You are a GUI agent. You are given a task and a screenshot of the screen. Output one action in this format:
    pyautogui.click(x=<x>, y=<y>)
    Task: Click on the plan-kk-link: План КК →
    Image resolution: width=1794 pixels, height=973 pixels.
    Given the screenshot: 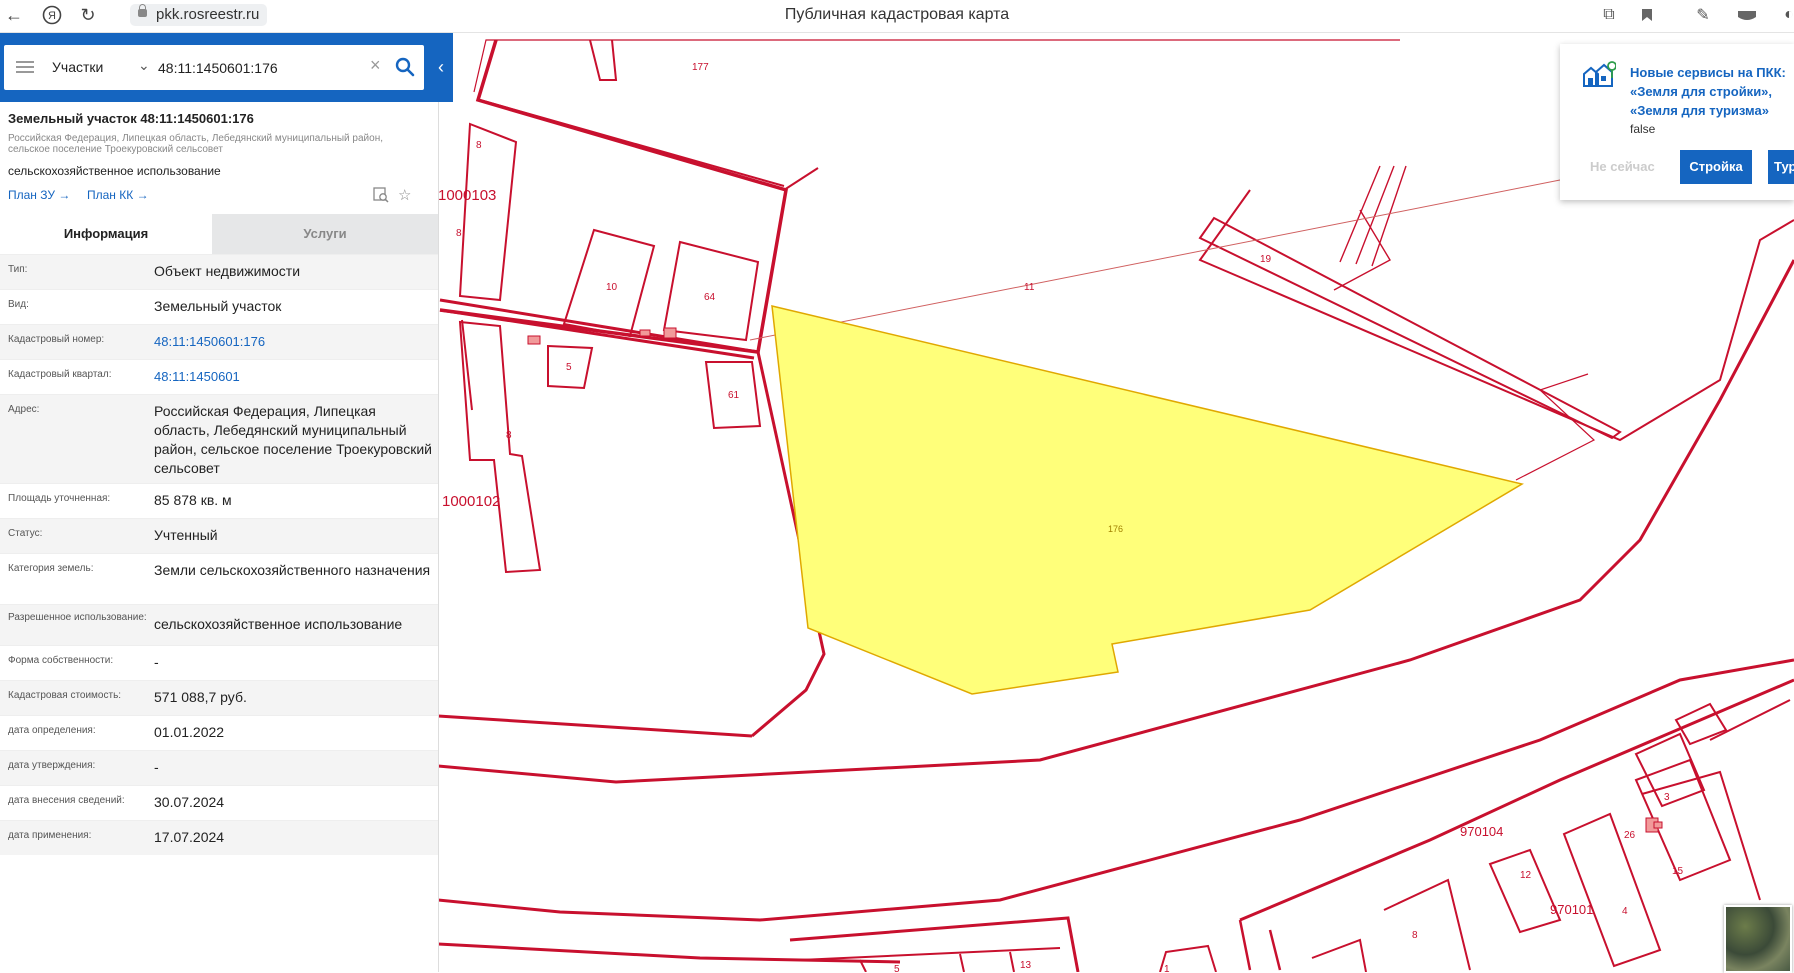 What is the action you would take?
    pyautogui.click(x=118, y=195)
    